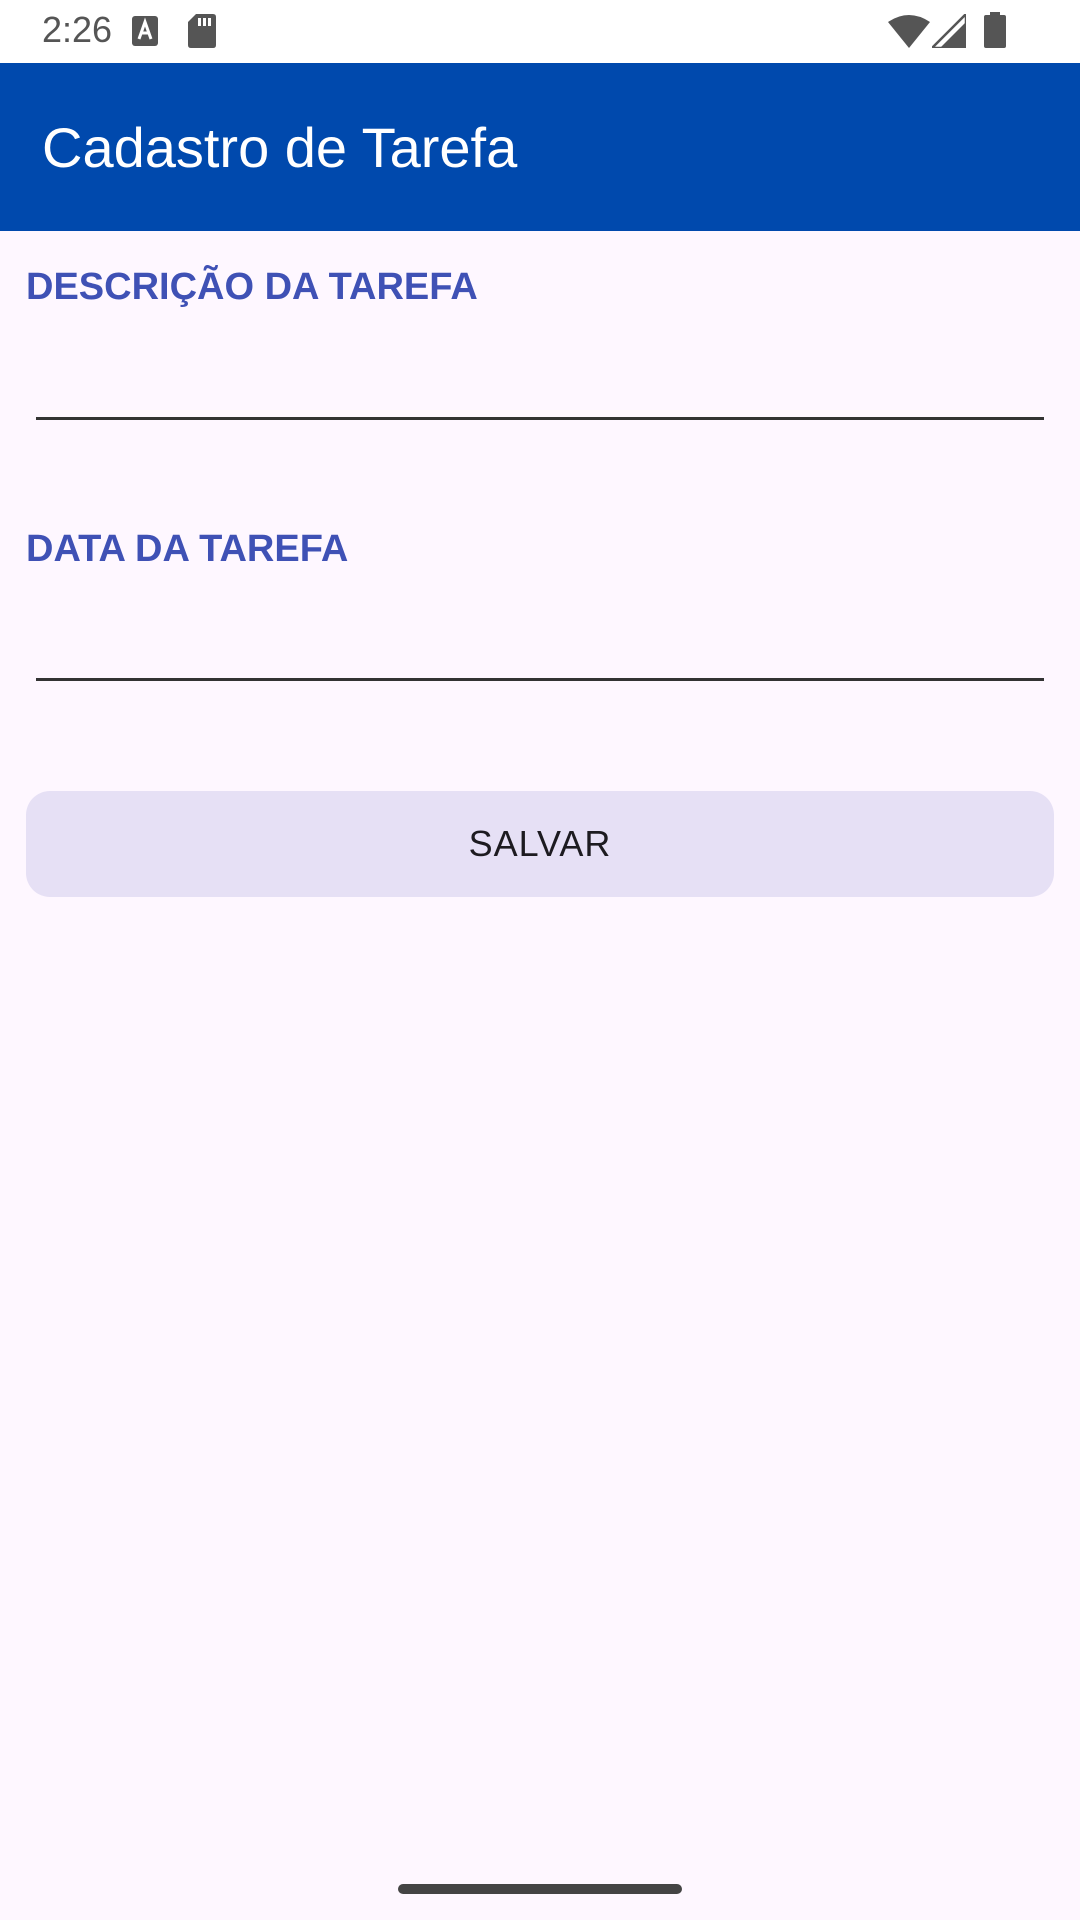  What do you see at coordinates (540, 644) in the screenshot?
I see `date-input` at bounding box center [540, 644].